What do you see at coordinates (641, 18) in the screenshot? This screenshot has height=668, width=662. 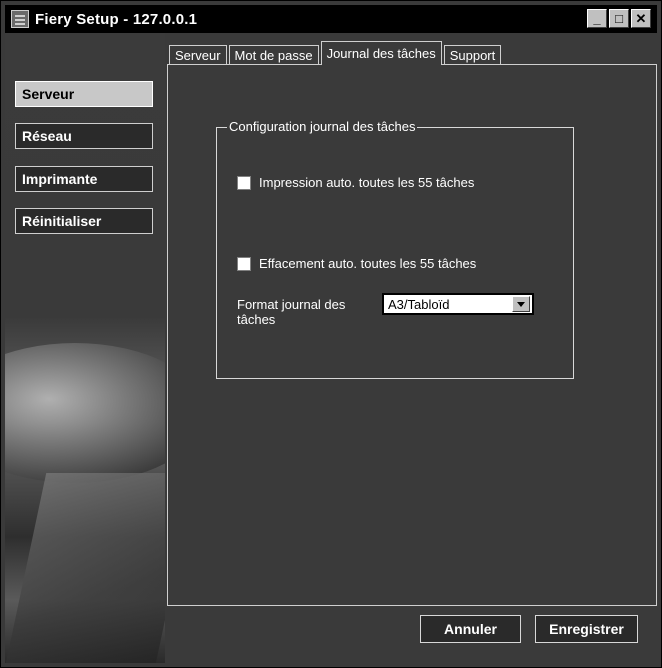 I see `close-icon: ✕` at bounding box center [641, 18].